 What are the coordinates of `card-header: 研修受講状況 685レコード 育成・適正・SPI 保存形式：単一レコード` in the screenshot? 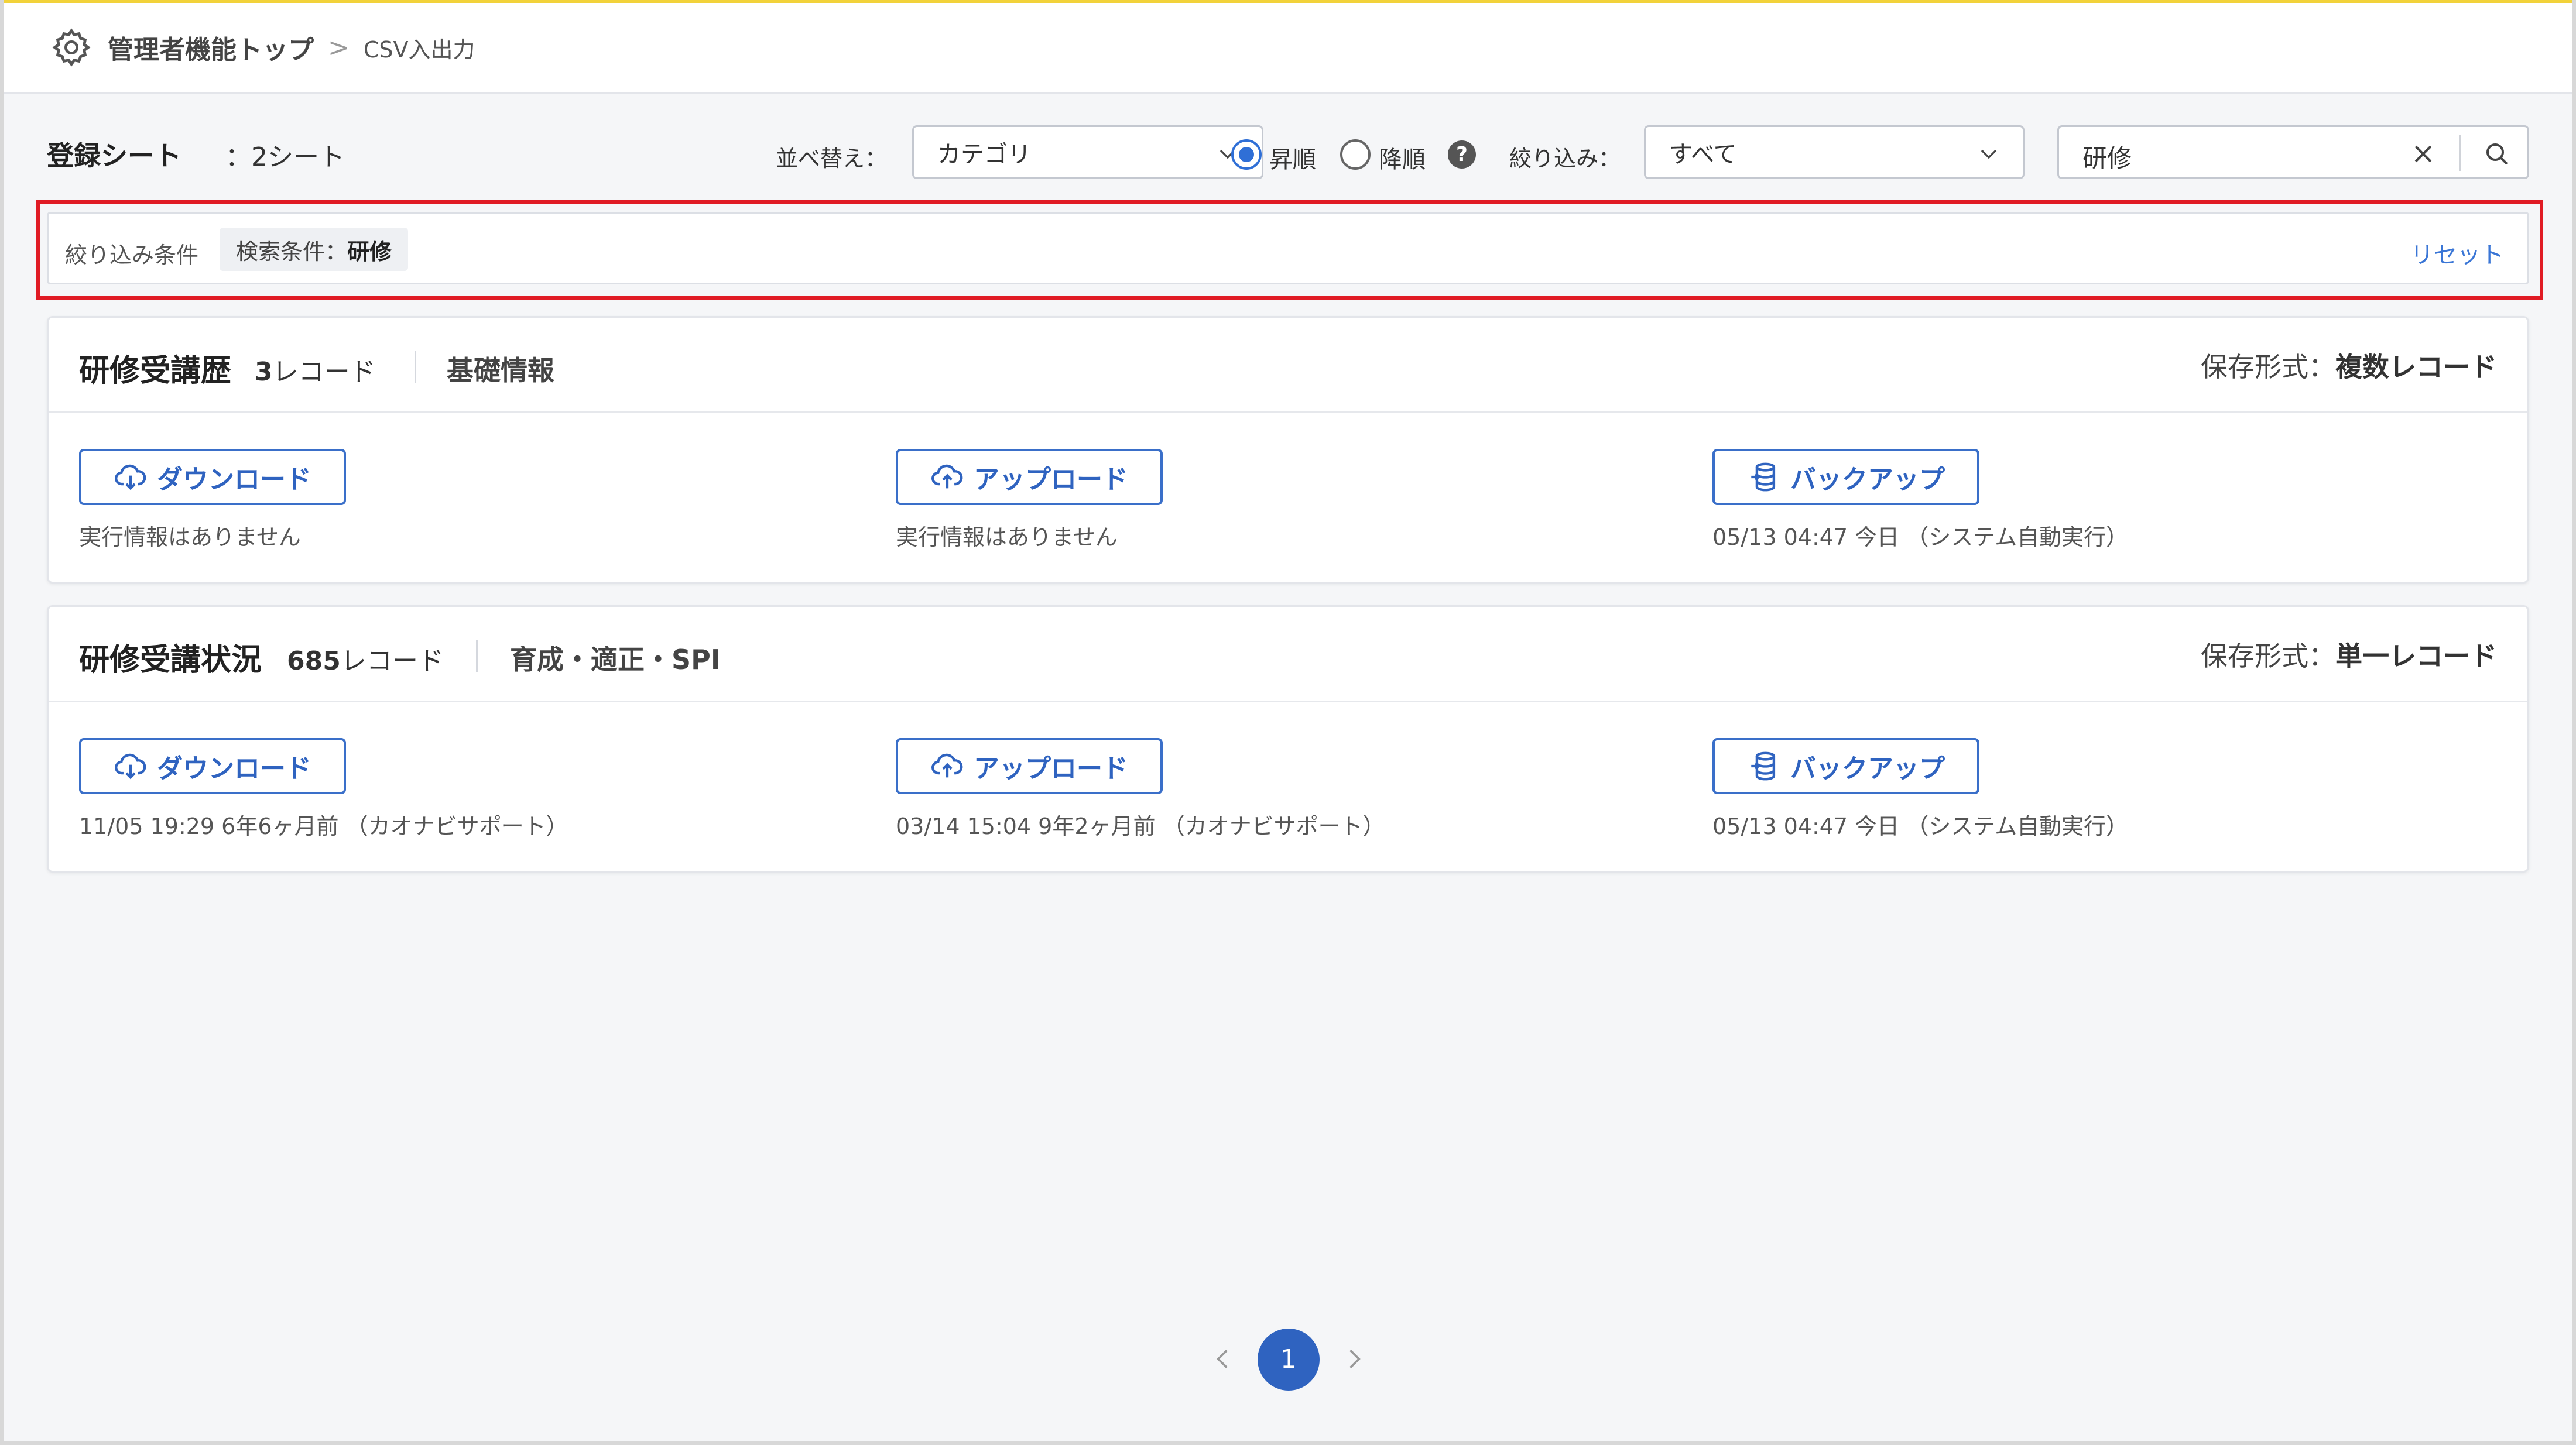 It's located at (1288, 654).